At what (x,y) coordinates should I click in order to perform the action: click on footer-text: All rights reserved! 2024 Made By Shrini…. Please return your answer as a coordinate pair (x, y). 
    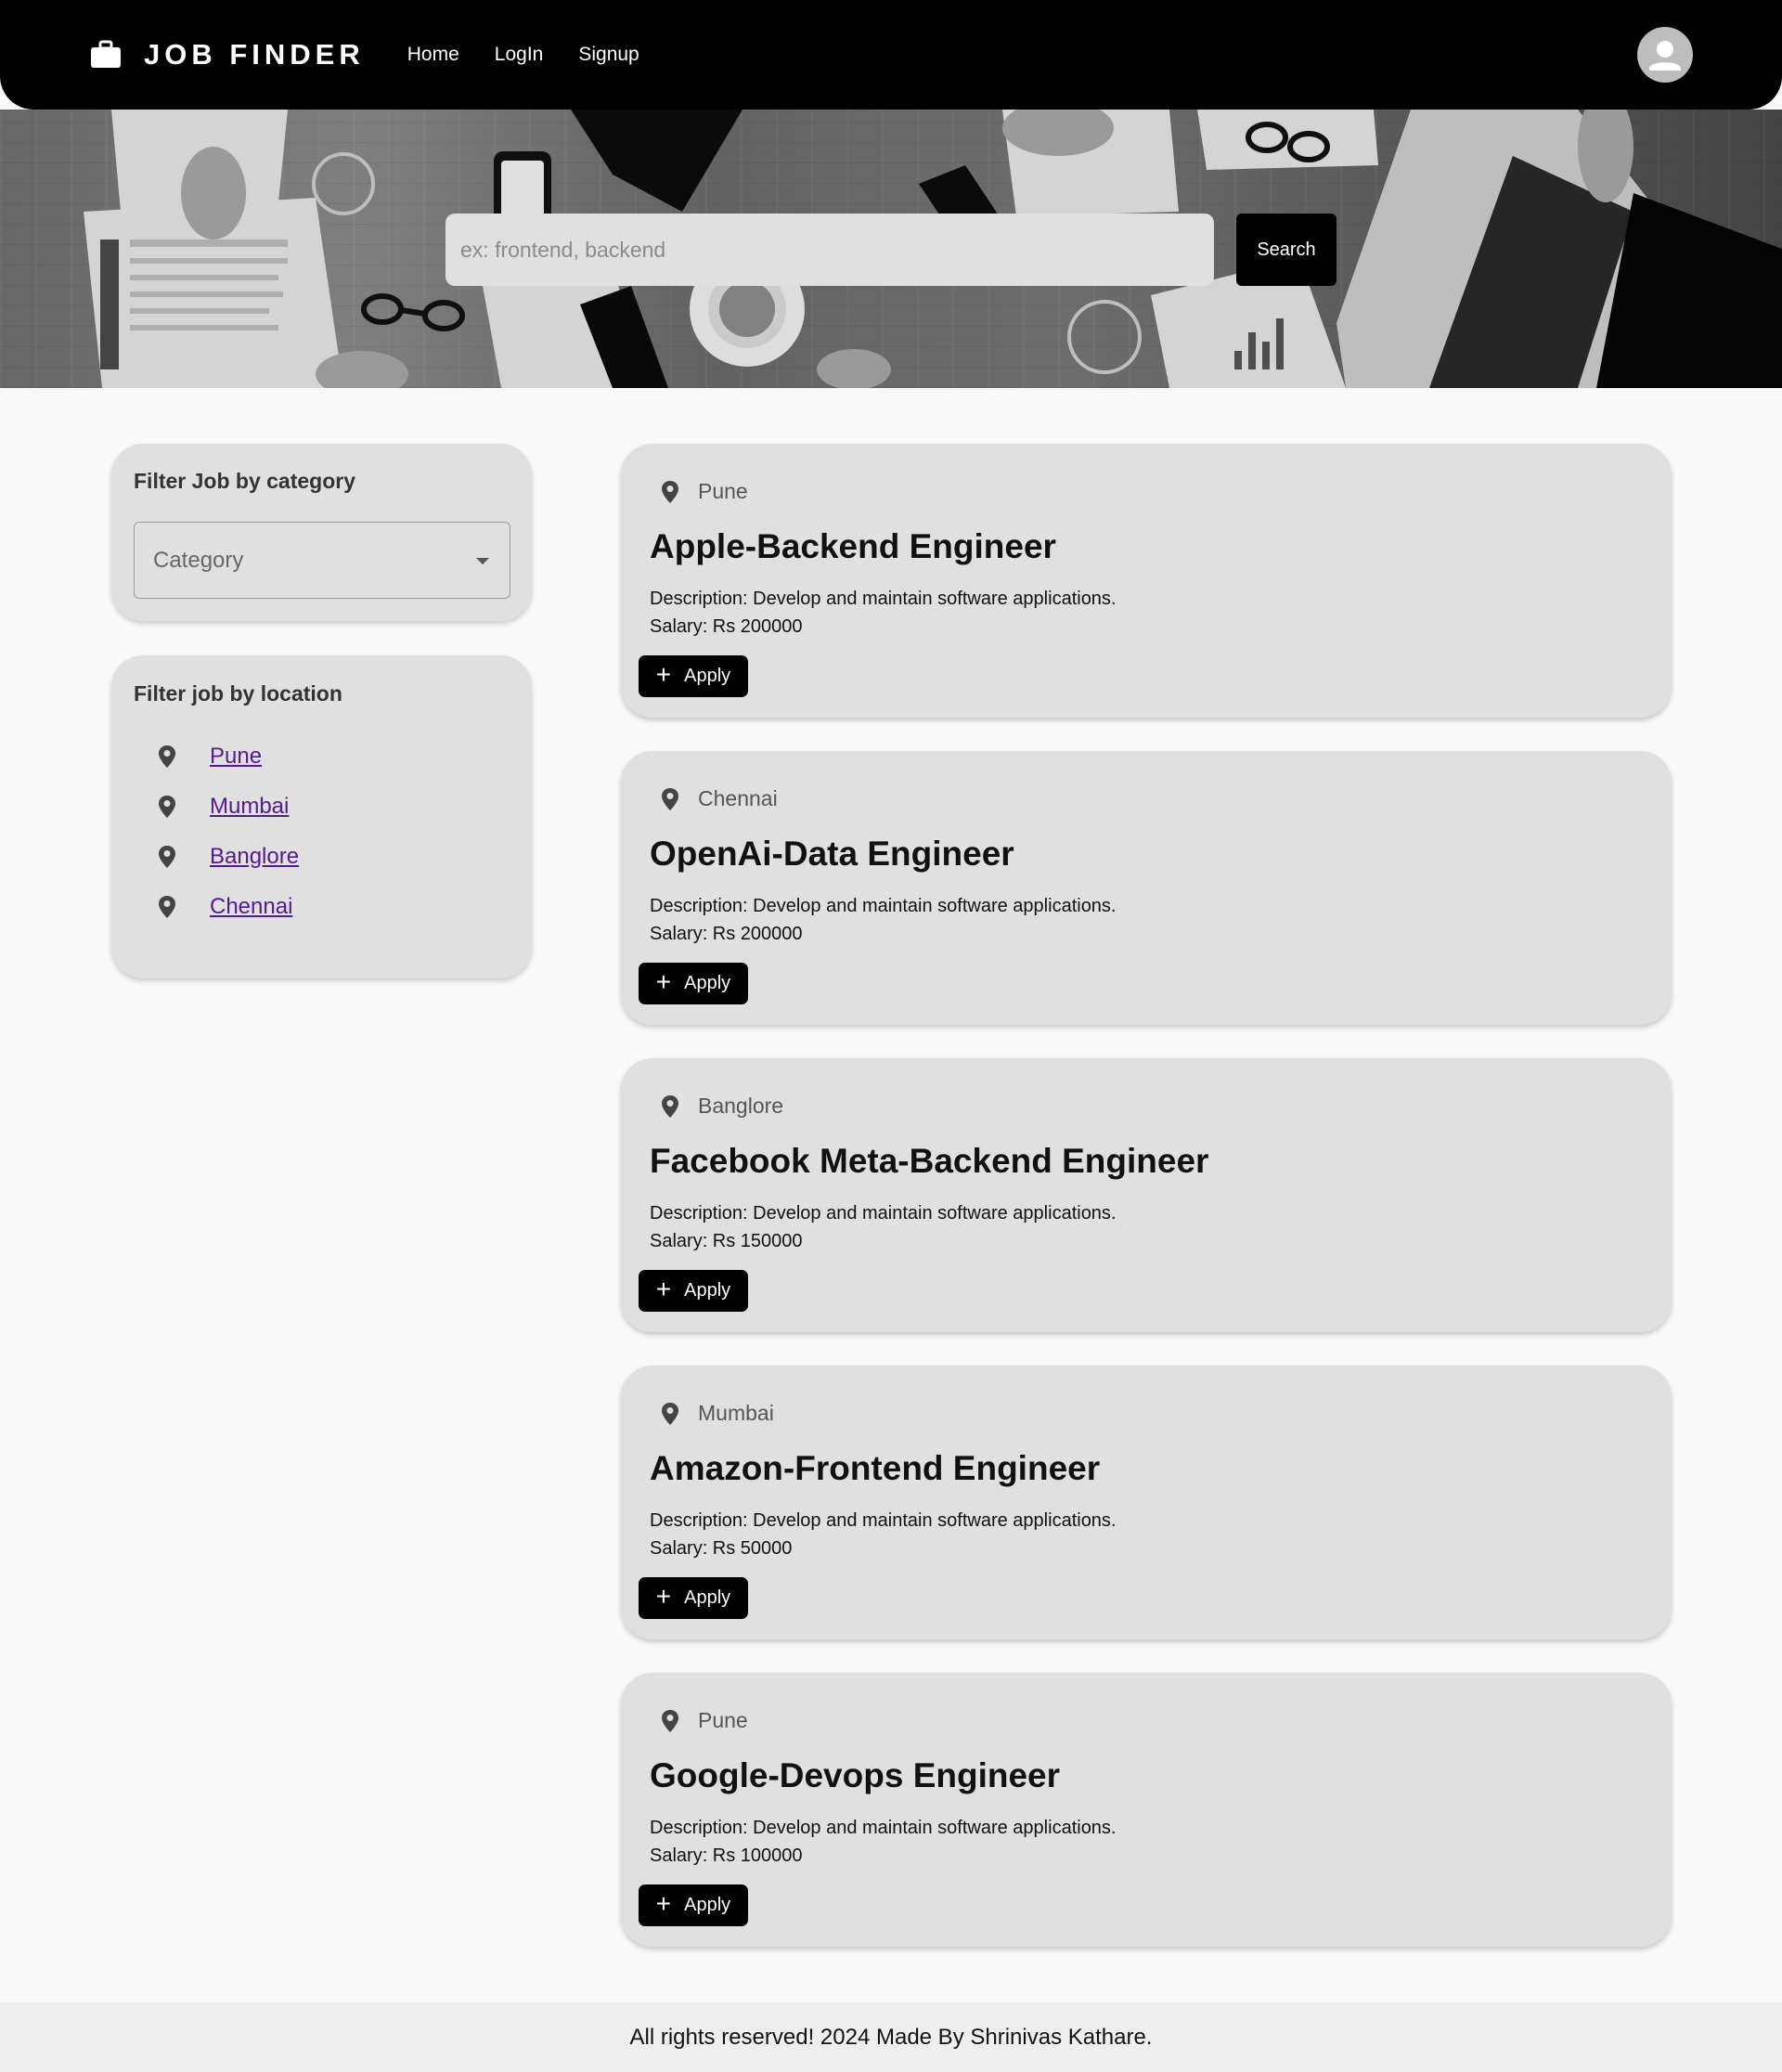
    Looking at the image, I should click on (891, 2037).